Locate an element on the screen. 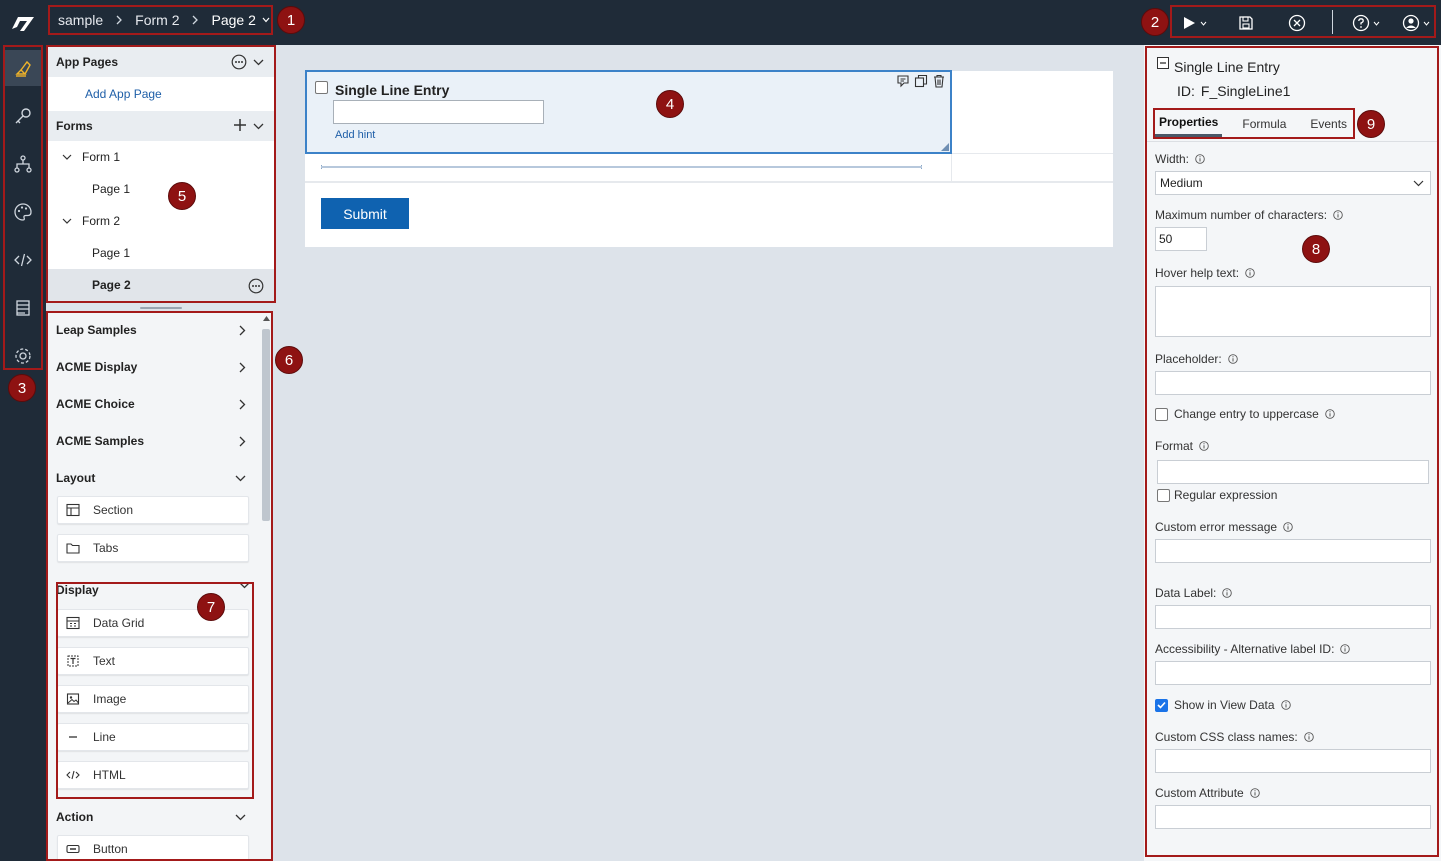 The height and width of the screenshot is (861, 1441). css-class-input is located at coordinates (1293, 761).